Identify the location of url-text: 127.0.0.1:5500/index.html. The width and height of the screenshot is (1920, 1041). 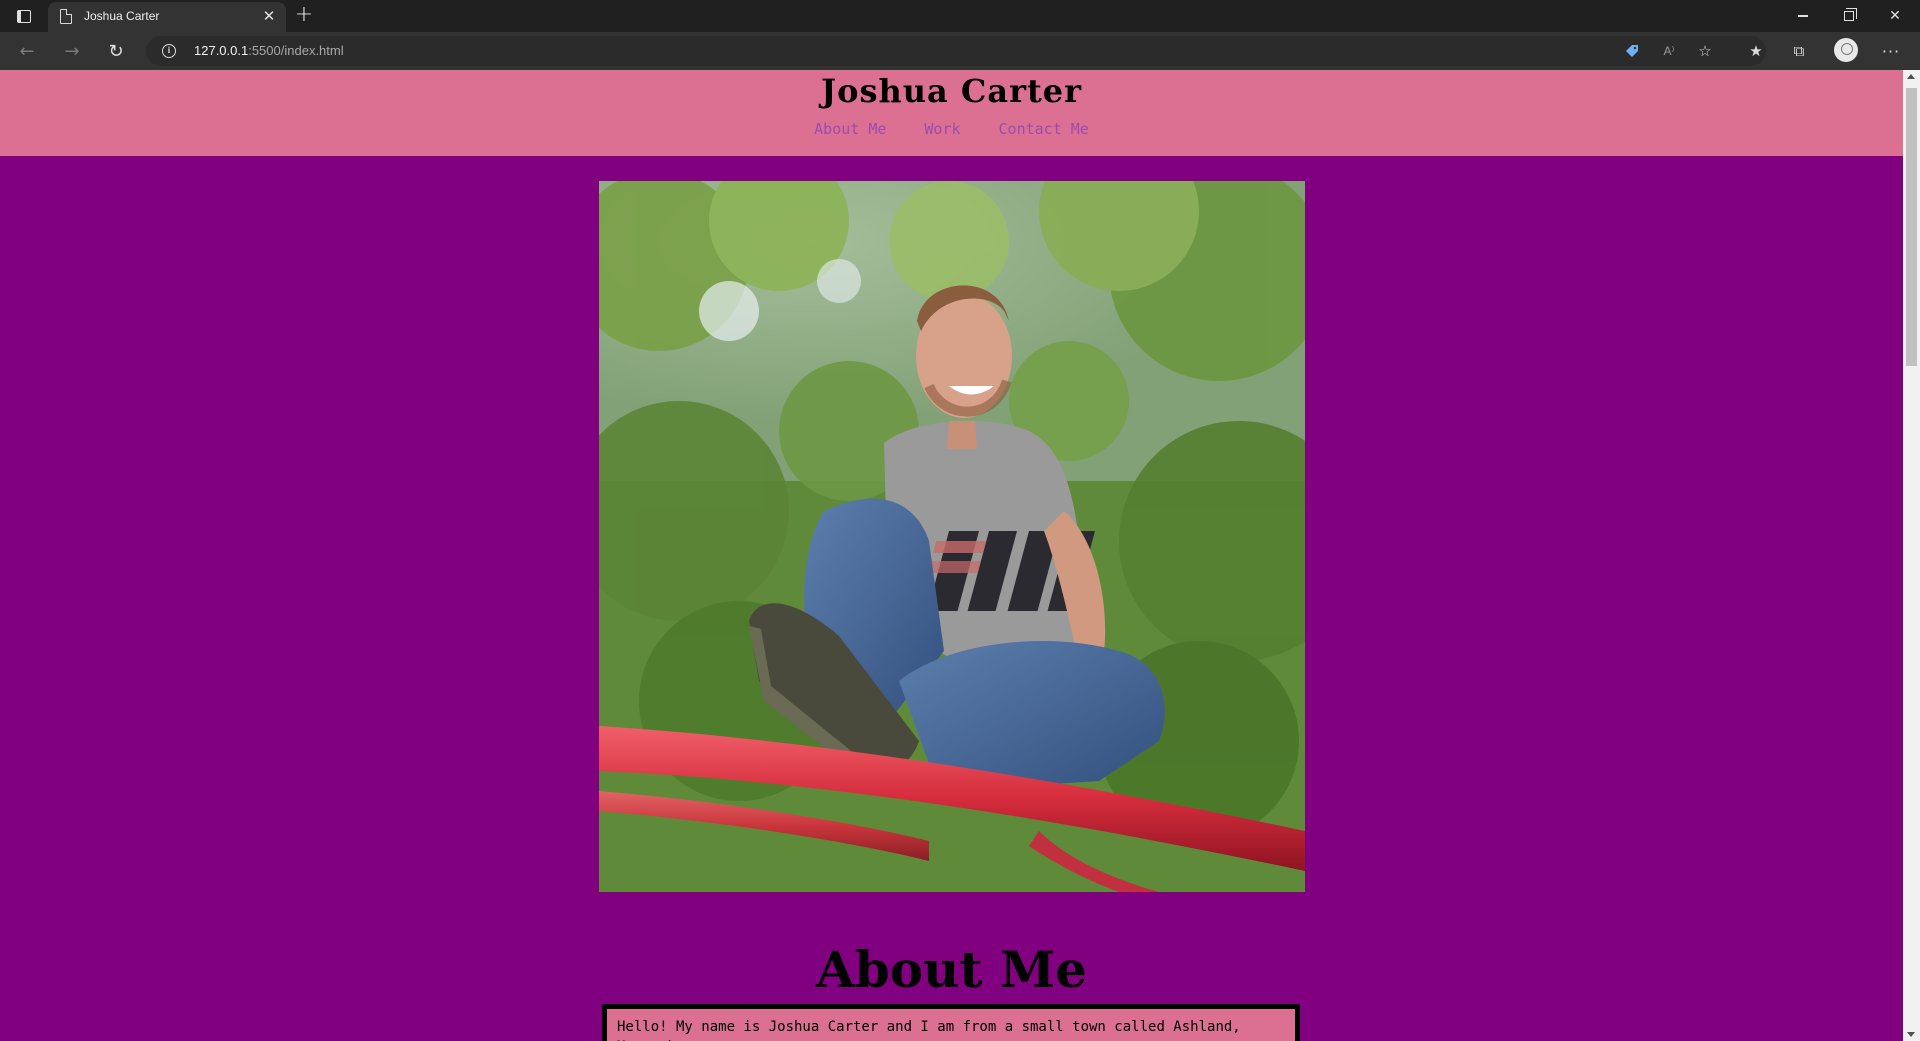
(269, 50).